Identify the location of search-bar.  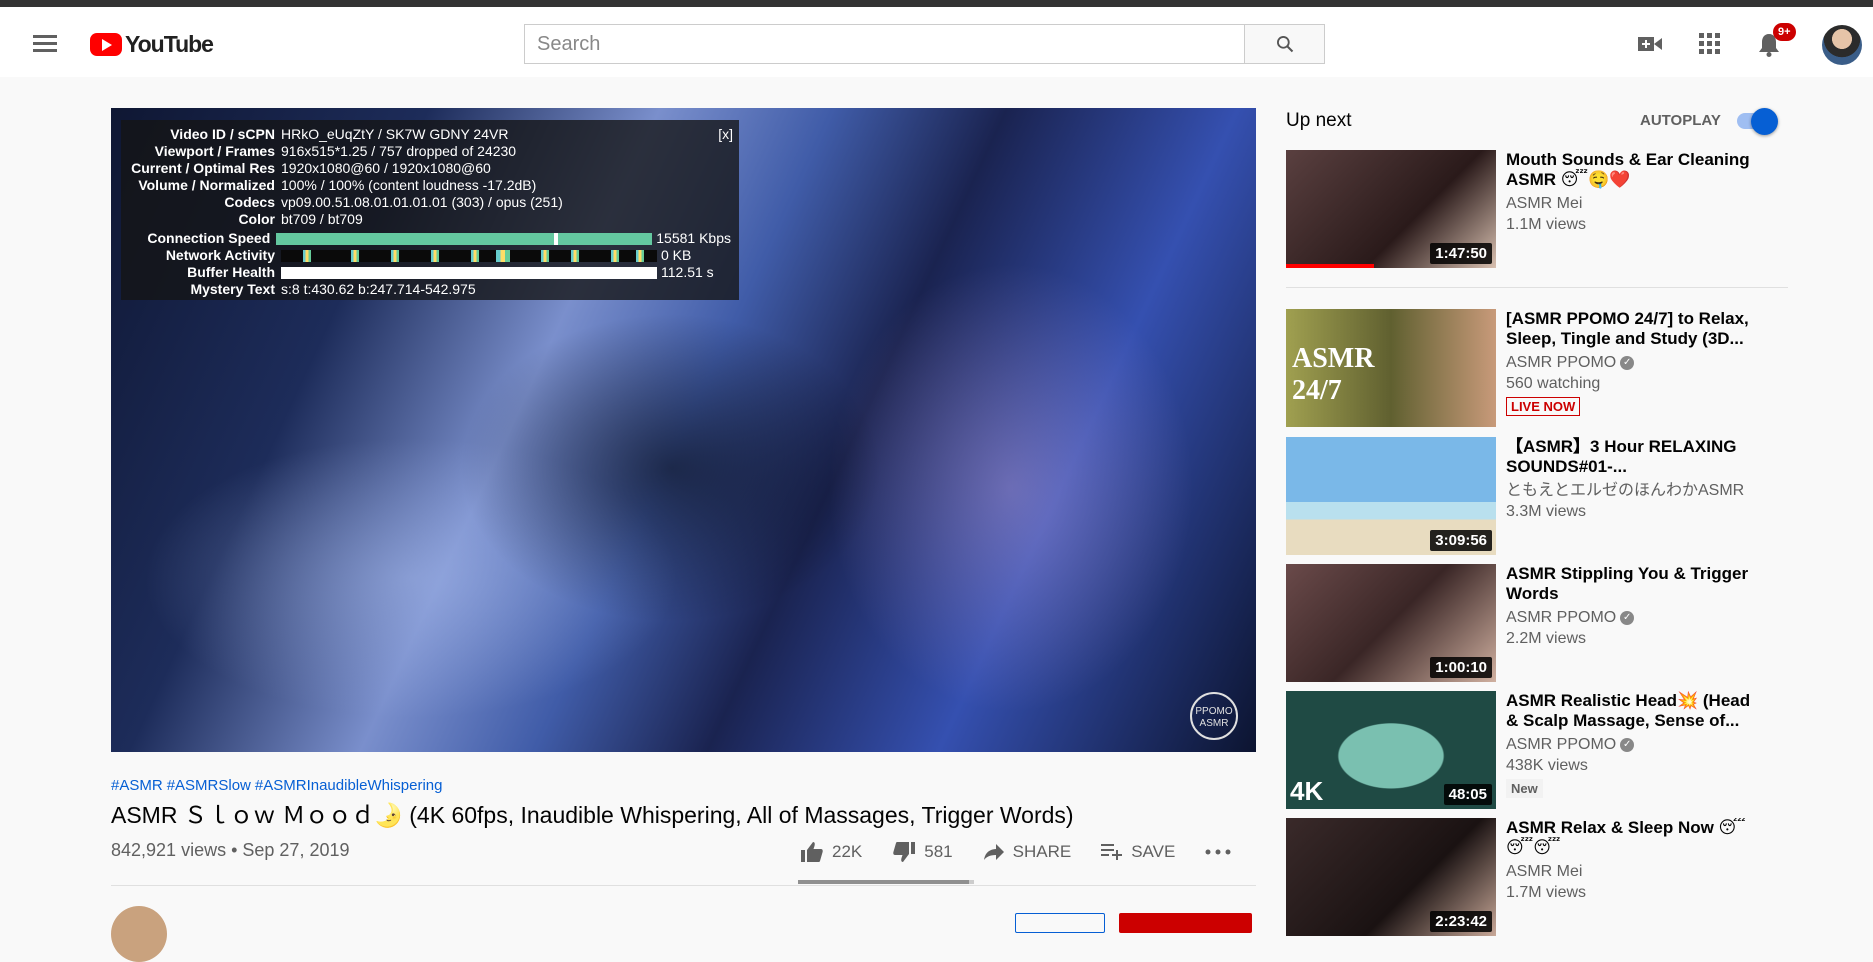
(924, 44).